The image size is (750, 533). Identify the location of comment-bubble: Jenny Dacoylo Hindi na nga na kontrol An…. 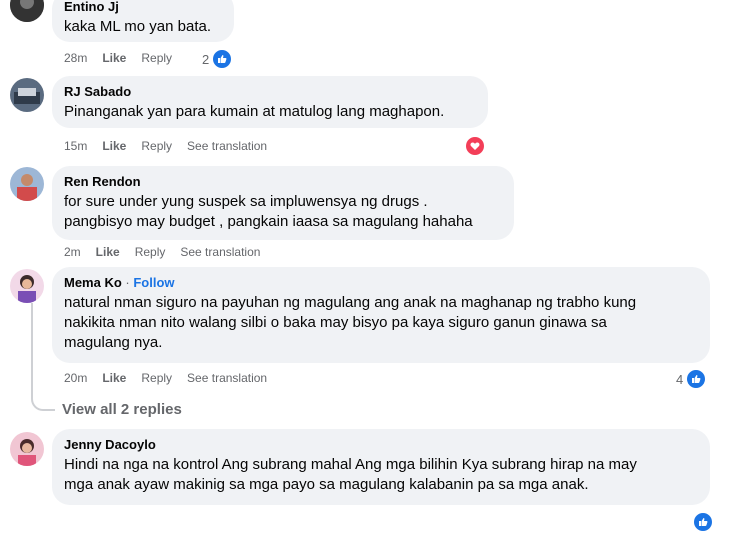
(381, 467).